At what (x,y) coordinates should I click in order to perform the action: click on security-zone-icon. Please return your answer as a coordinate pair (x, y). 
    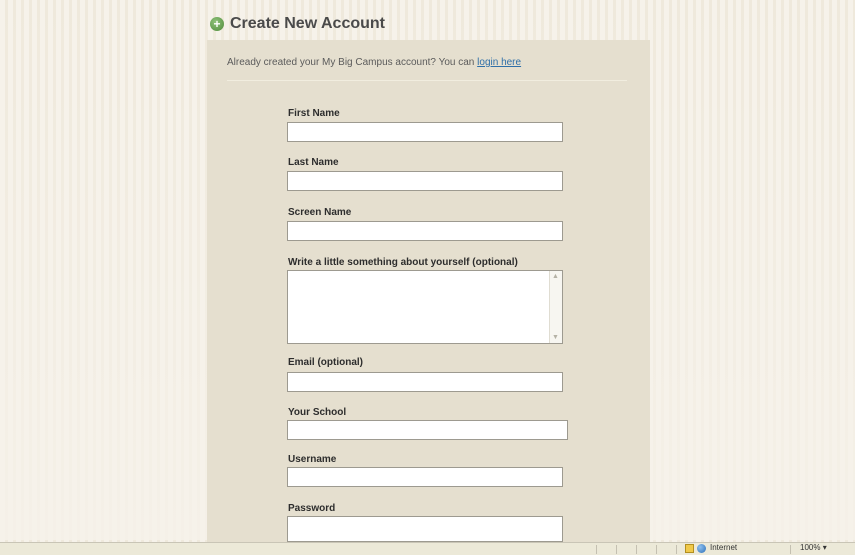
    Looking at the image, I should click on (689, 548).